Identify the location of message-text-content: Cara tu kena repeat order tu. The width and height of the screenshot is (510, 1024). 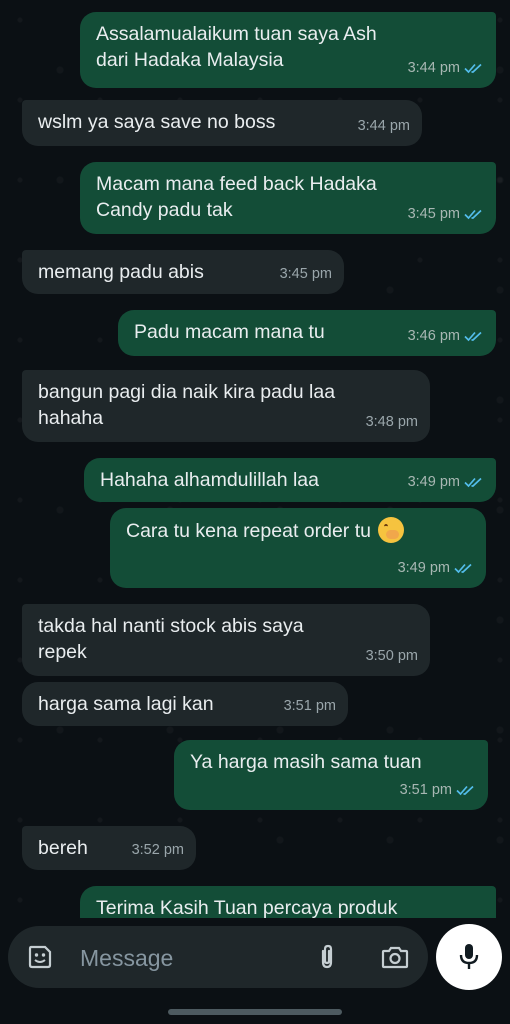
(248, 531).